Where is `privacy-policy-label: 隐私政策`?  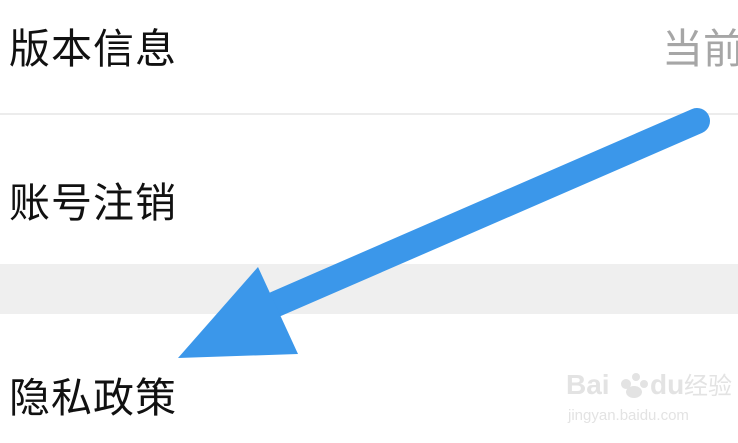 privacy-policy-label: 隐私政策 is located at coordinates (93, 398).